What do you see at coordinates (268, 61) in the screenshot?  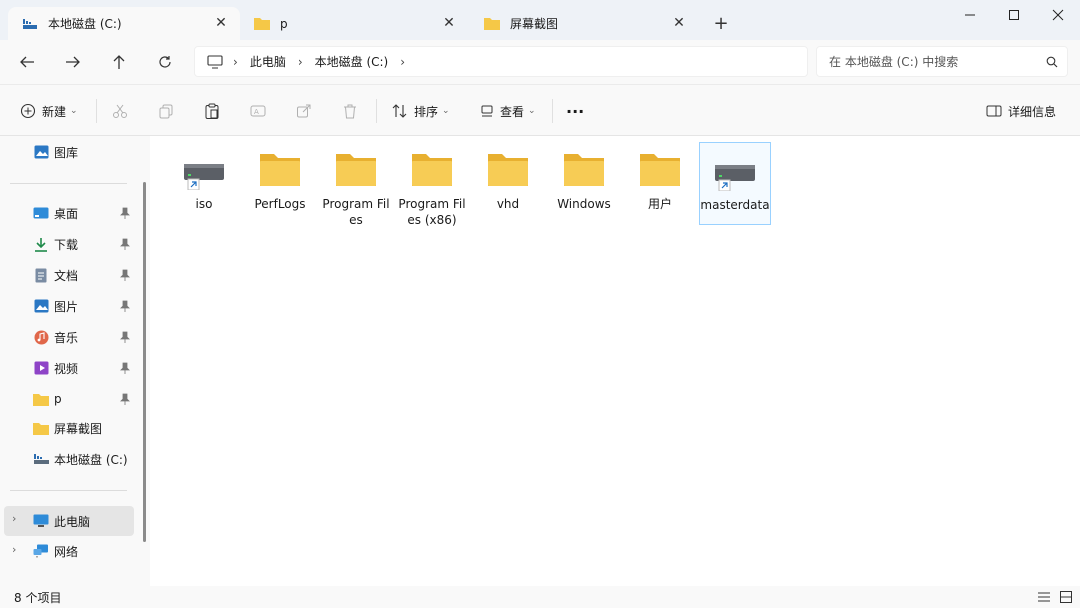 I see `breadcrumb-this-pc: 此电脑` at bounding box center [268, 61].